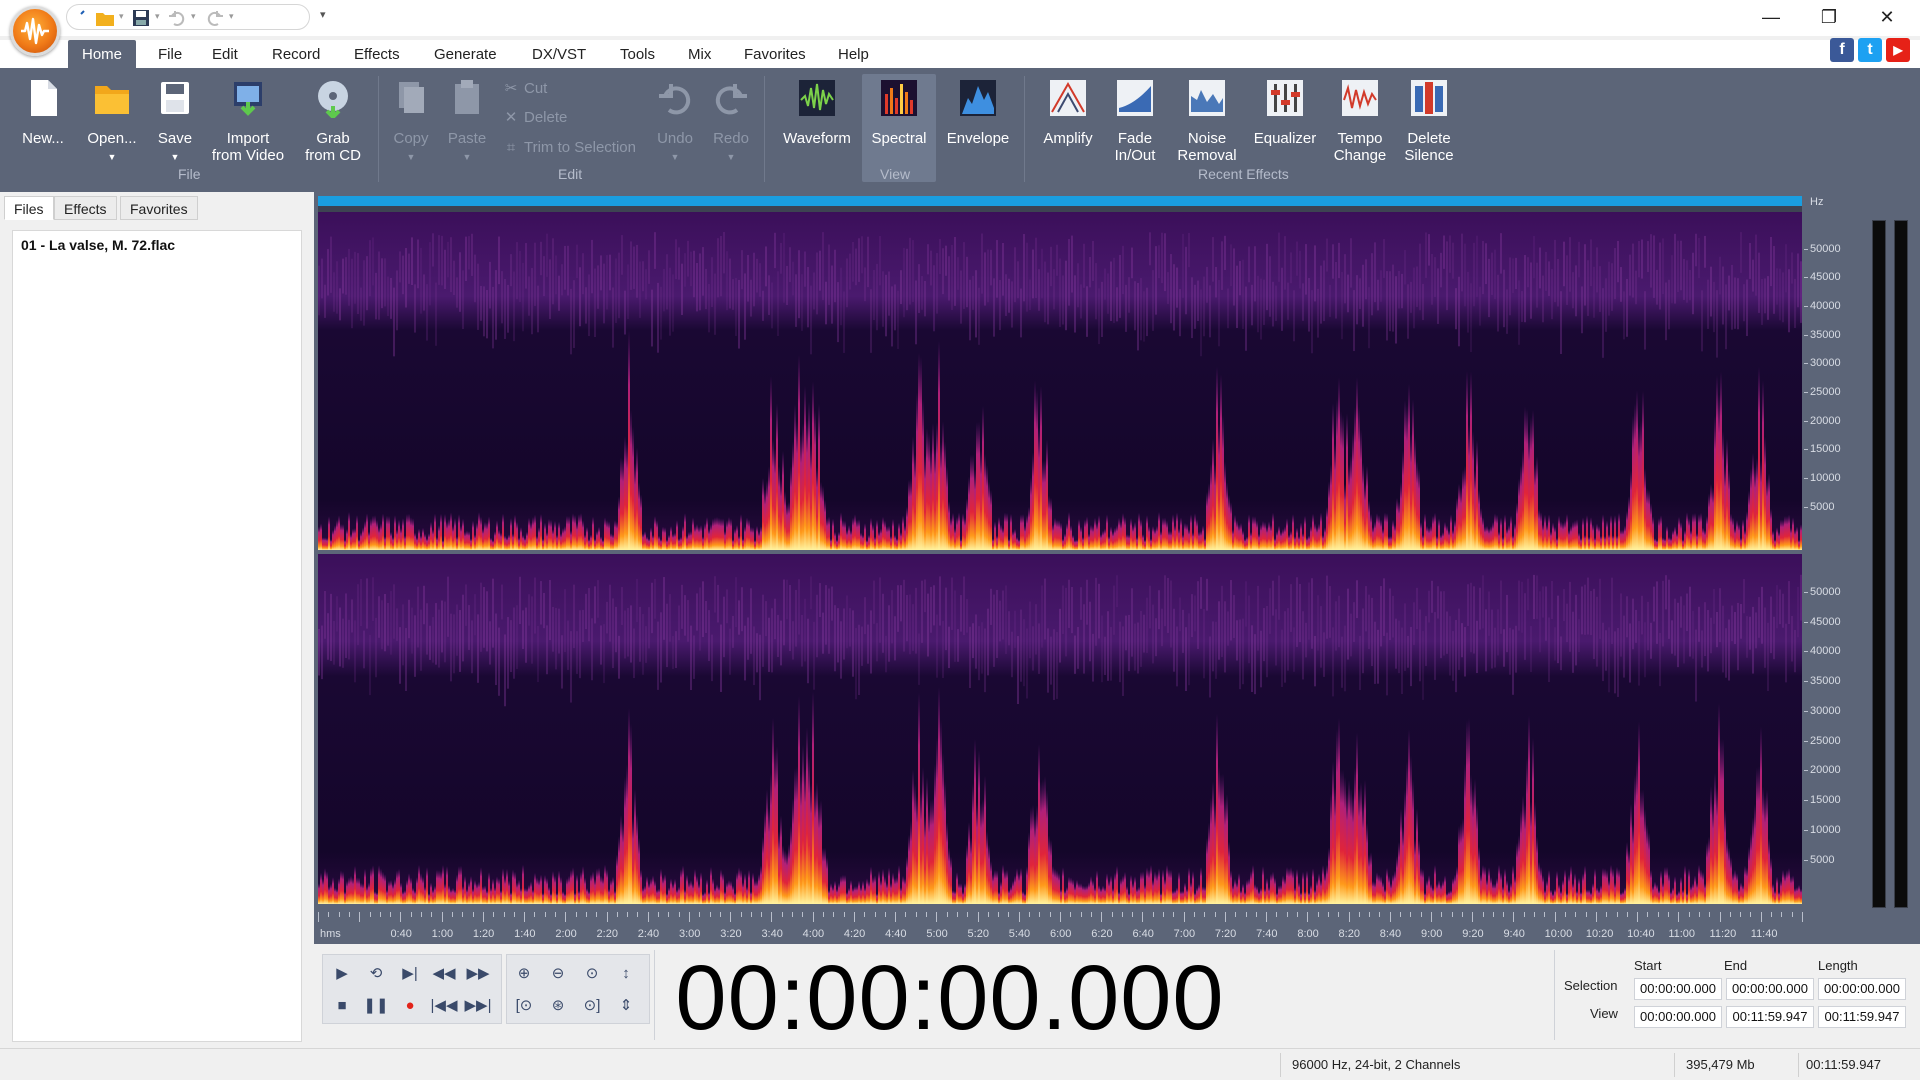 The width and height of the screenshot is (1920, 1080). Describe the element at coordinates (159, 208) in the screenshot. I see `tab-favorites: Favorites` at that location.